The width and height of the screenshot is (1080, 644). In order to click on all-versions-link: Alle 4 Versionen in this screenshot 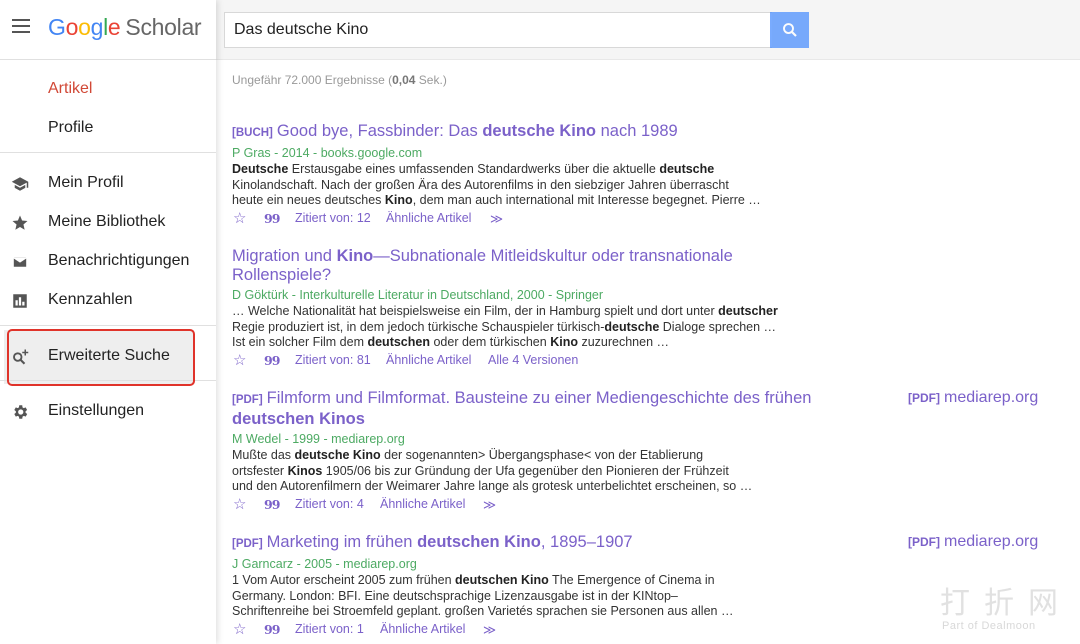, I will do `click(533, 360)`.